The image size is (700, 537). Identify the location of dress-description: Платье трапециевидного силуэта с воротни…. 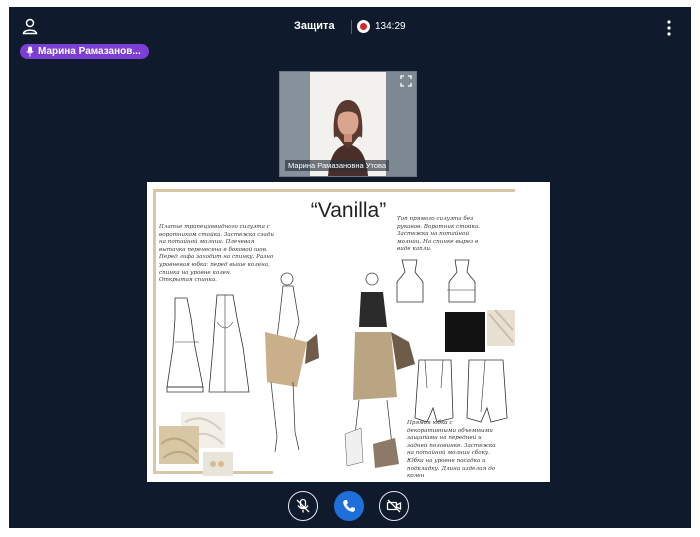
(234, 254).